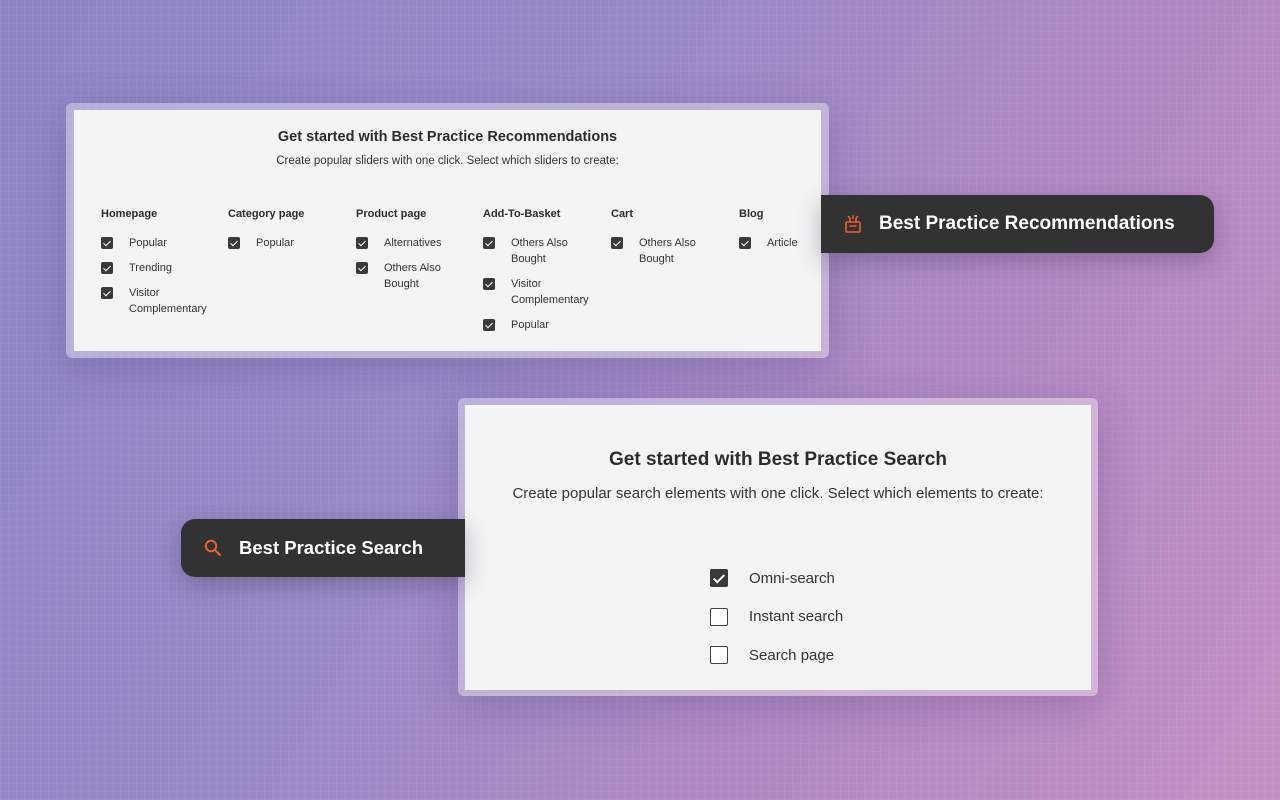 The width and height of the screenshot is (1280, 800). I want to click on option-omni-search: Omni-search, so click(776, 578).